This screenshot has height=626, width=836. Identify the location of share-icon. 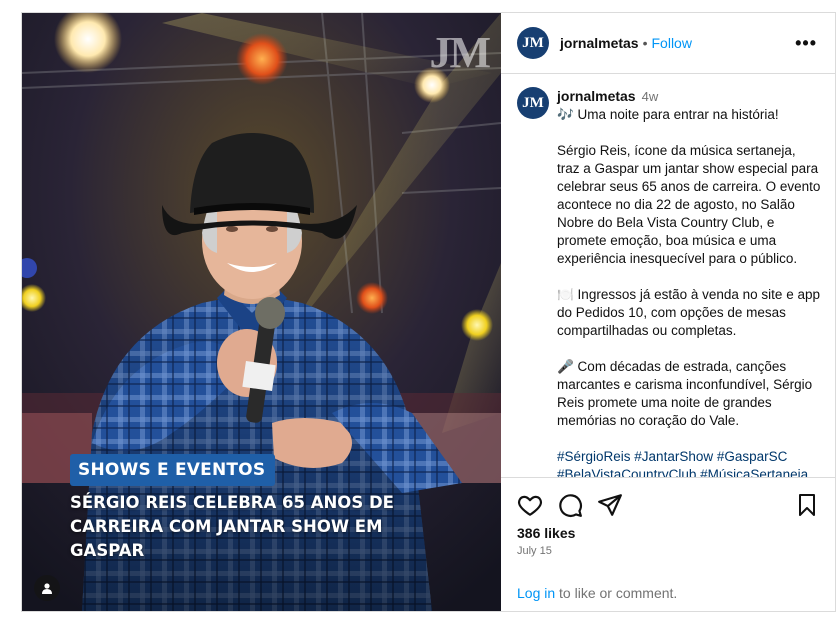
(610, 505).